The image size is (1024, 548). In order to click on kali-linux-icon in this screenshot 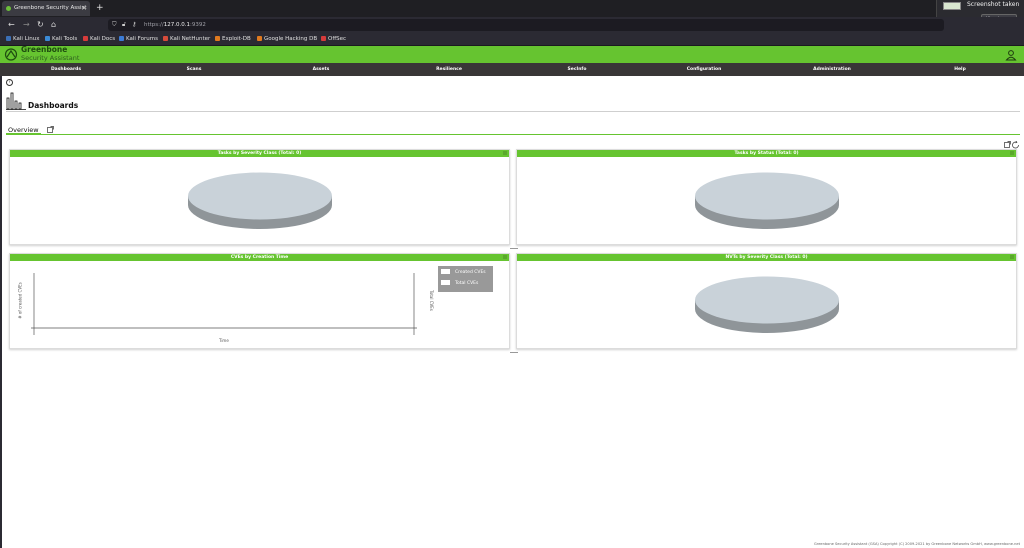, I will do `click(8, 38)`.